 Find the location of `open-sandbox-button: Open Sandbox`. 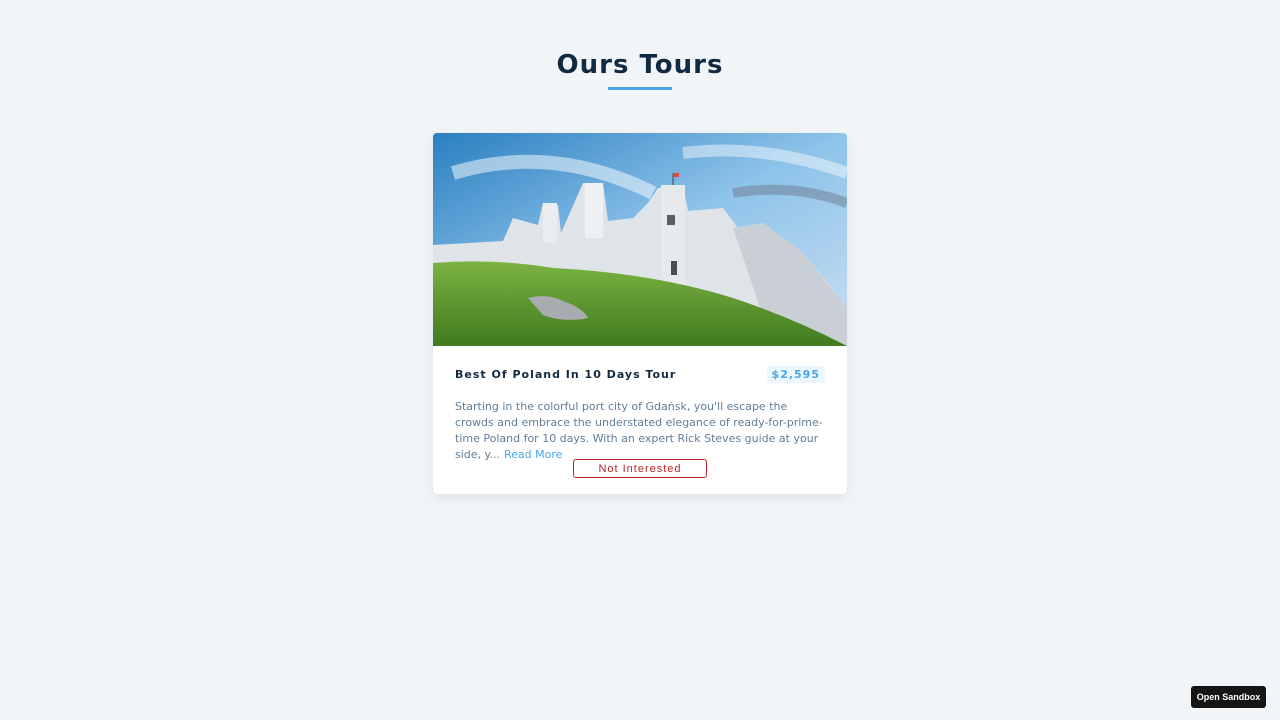

open-sandbox-button: Open Sandbox is located at coordinates (1228, 697).